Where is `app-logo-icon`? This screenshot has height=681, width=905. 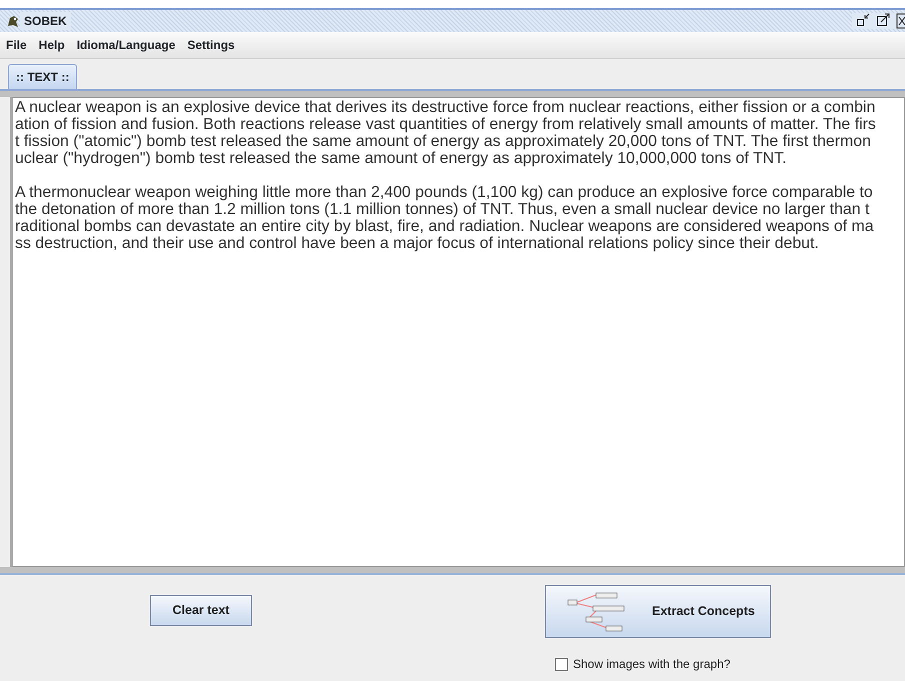 app-logo-icon is located at coordinates (13, 21).